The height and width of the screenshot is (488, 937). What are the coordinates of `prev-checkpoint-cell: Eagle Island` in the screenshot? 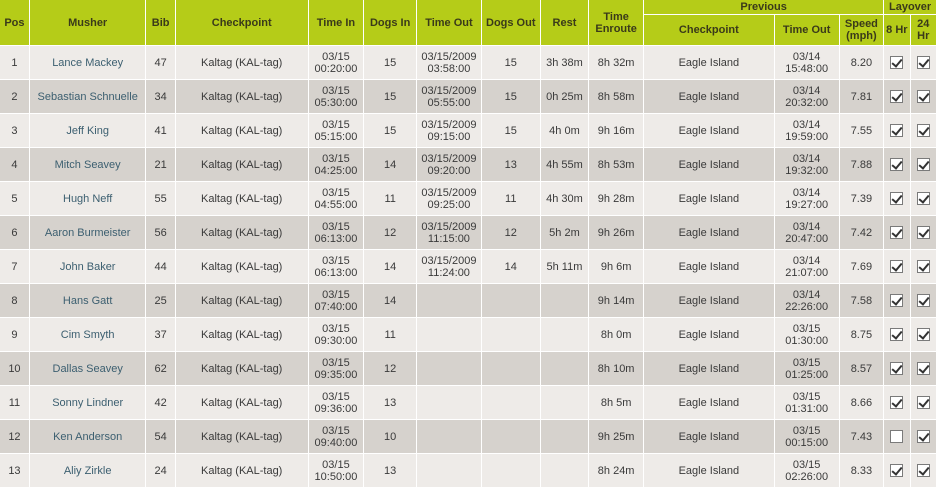 It's located at (709, 436).